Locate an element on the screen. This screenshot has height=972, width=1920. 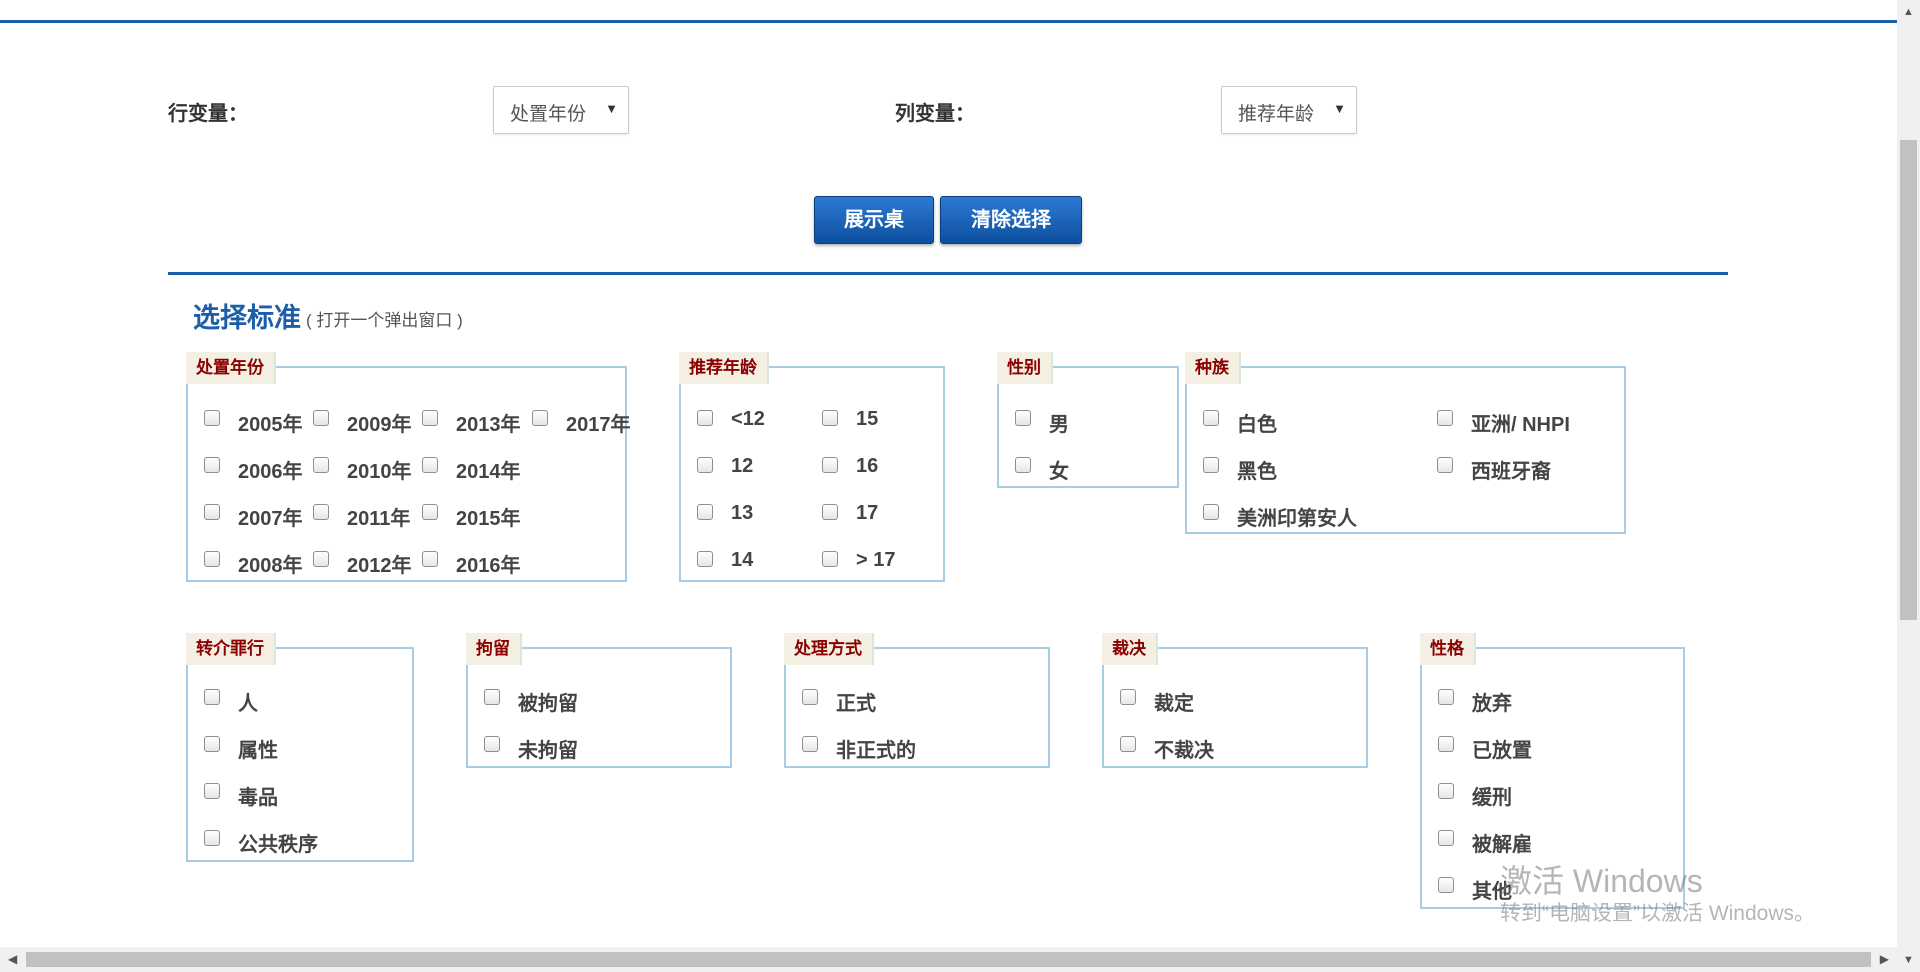
vertical-scrollbar: ▲ ▼ is located at coordinates (1908, 486).